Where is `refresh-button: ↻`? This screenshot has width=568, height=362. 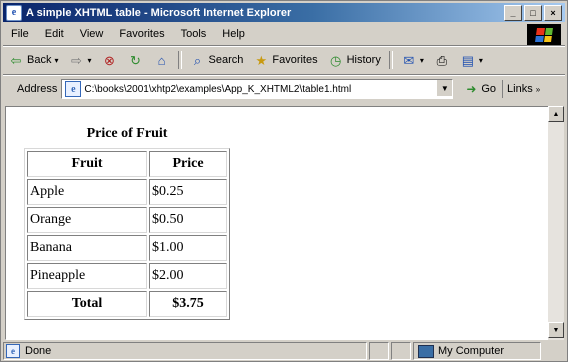
refresh-button: ↻ is located at coordinates (136, 60).